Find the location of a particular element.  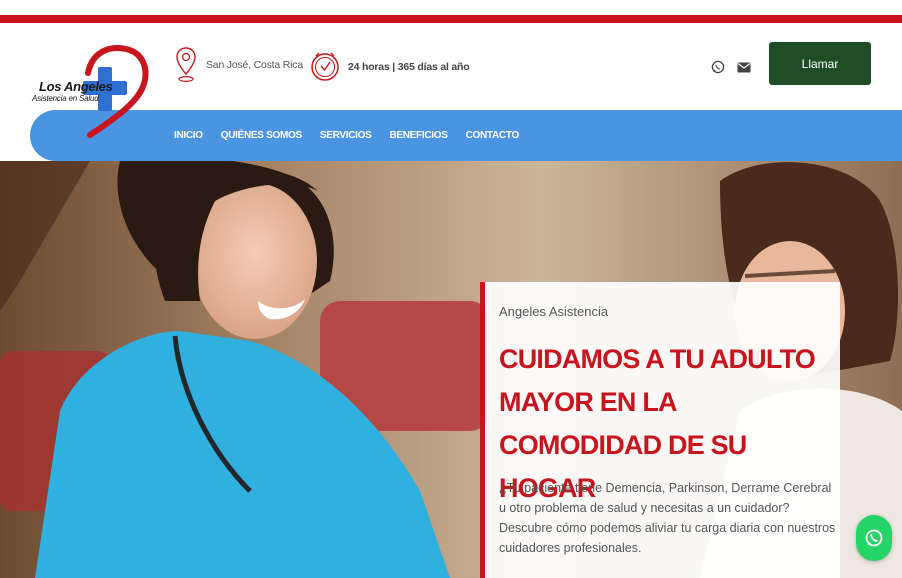

social-links is located at coordinates (736, 67).